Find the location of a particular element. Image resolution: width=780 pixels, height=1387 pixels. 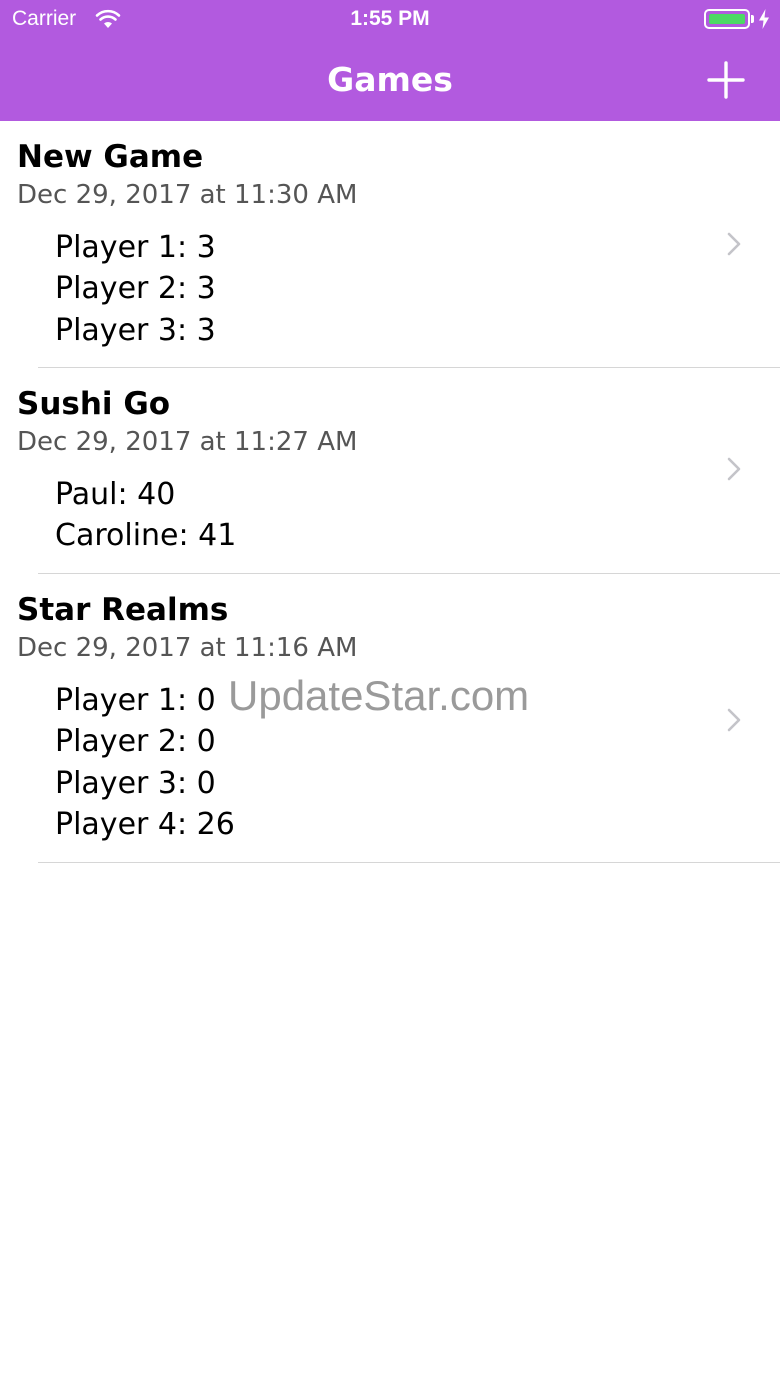

battery-level is located at coordinates (727, 19).